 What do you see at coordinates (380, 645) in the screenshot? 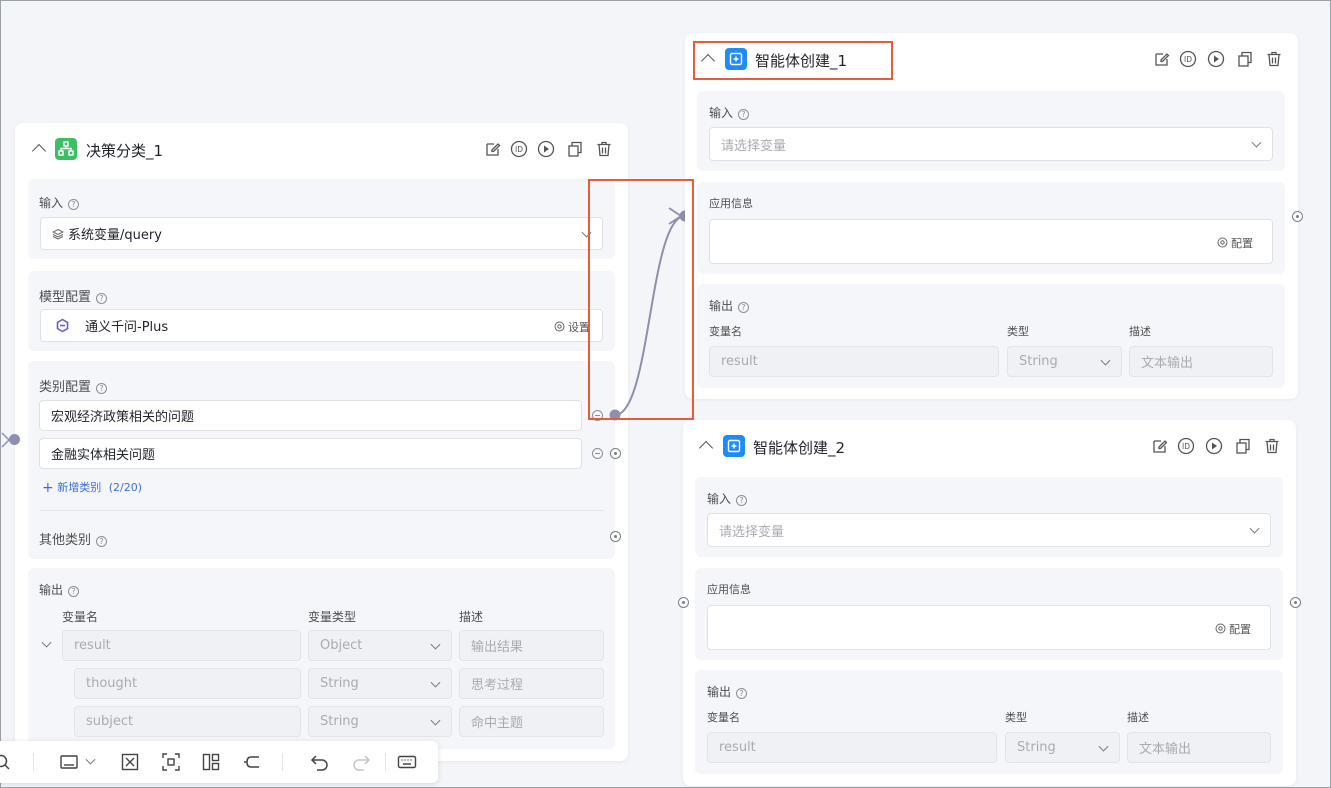
I see `output-type-select: Object` at bounding box center [380, 645].